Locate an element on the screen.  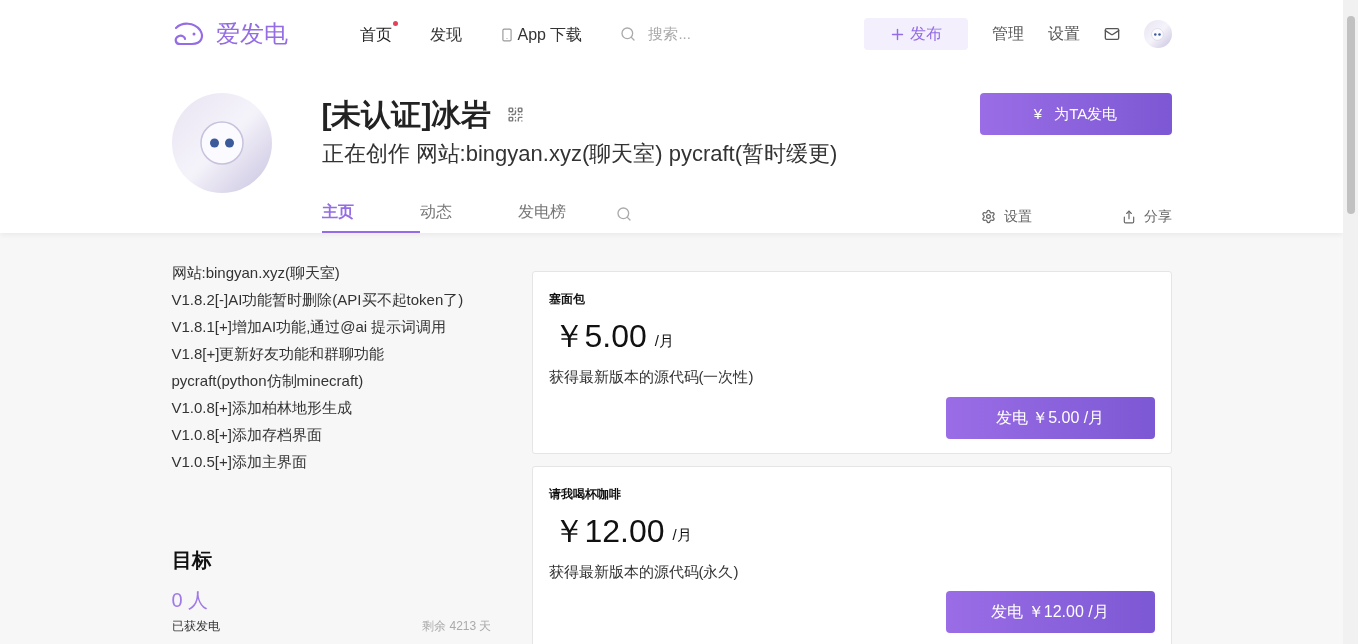
share-icon is located at coordinates (1128, 216).